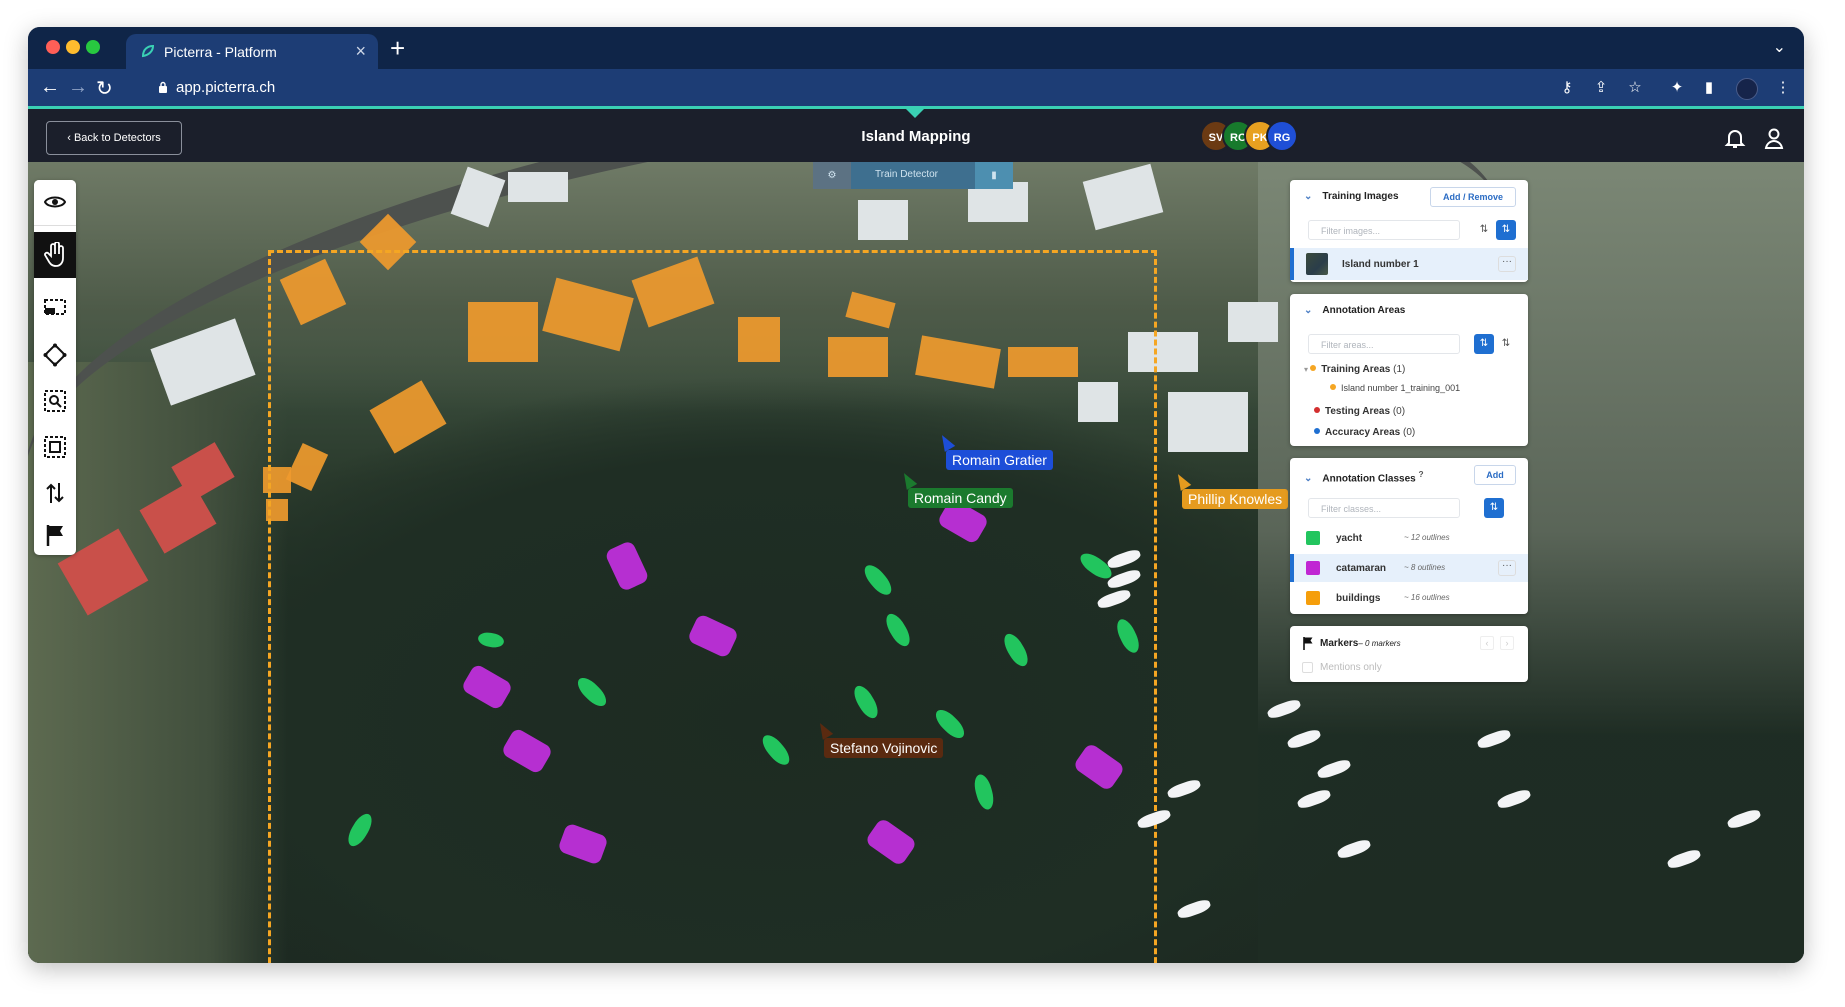  What do you see at coordinates (1709, 88) in the screenshot?
I see `sidebar-toggle-icon: ▮` at bounding box center [1709, 88].